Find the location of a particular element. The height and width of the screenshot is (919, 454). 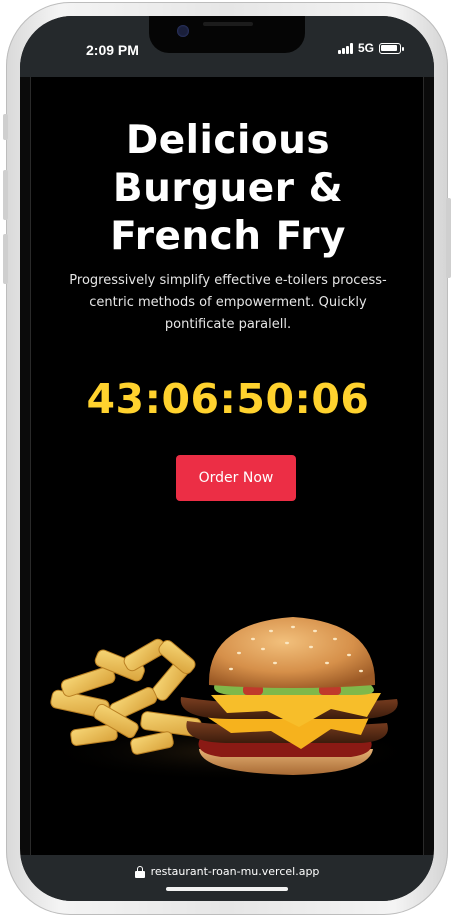

lock-icon is located at coordinates (139, 871).